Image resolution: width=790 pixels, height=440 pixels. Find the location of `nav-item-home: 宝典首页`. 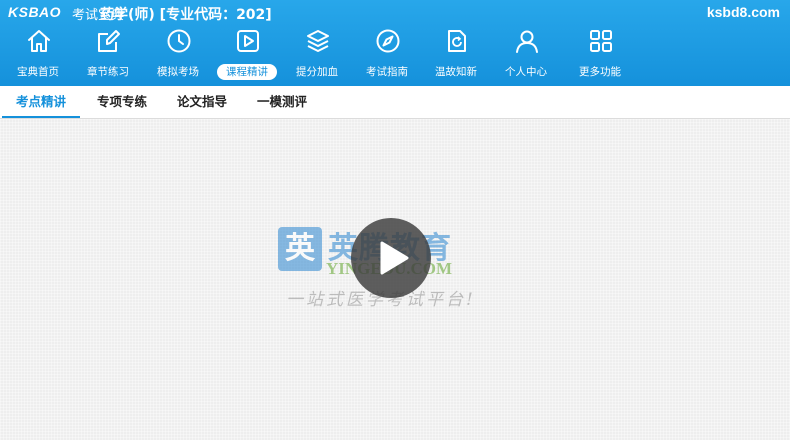

nav-item-home: 宝典首页 is located at coordinates (38, 54).